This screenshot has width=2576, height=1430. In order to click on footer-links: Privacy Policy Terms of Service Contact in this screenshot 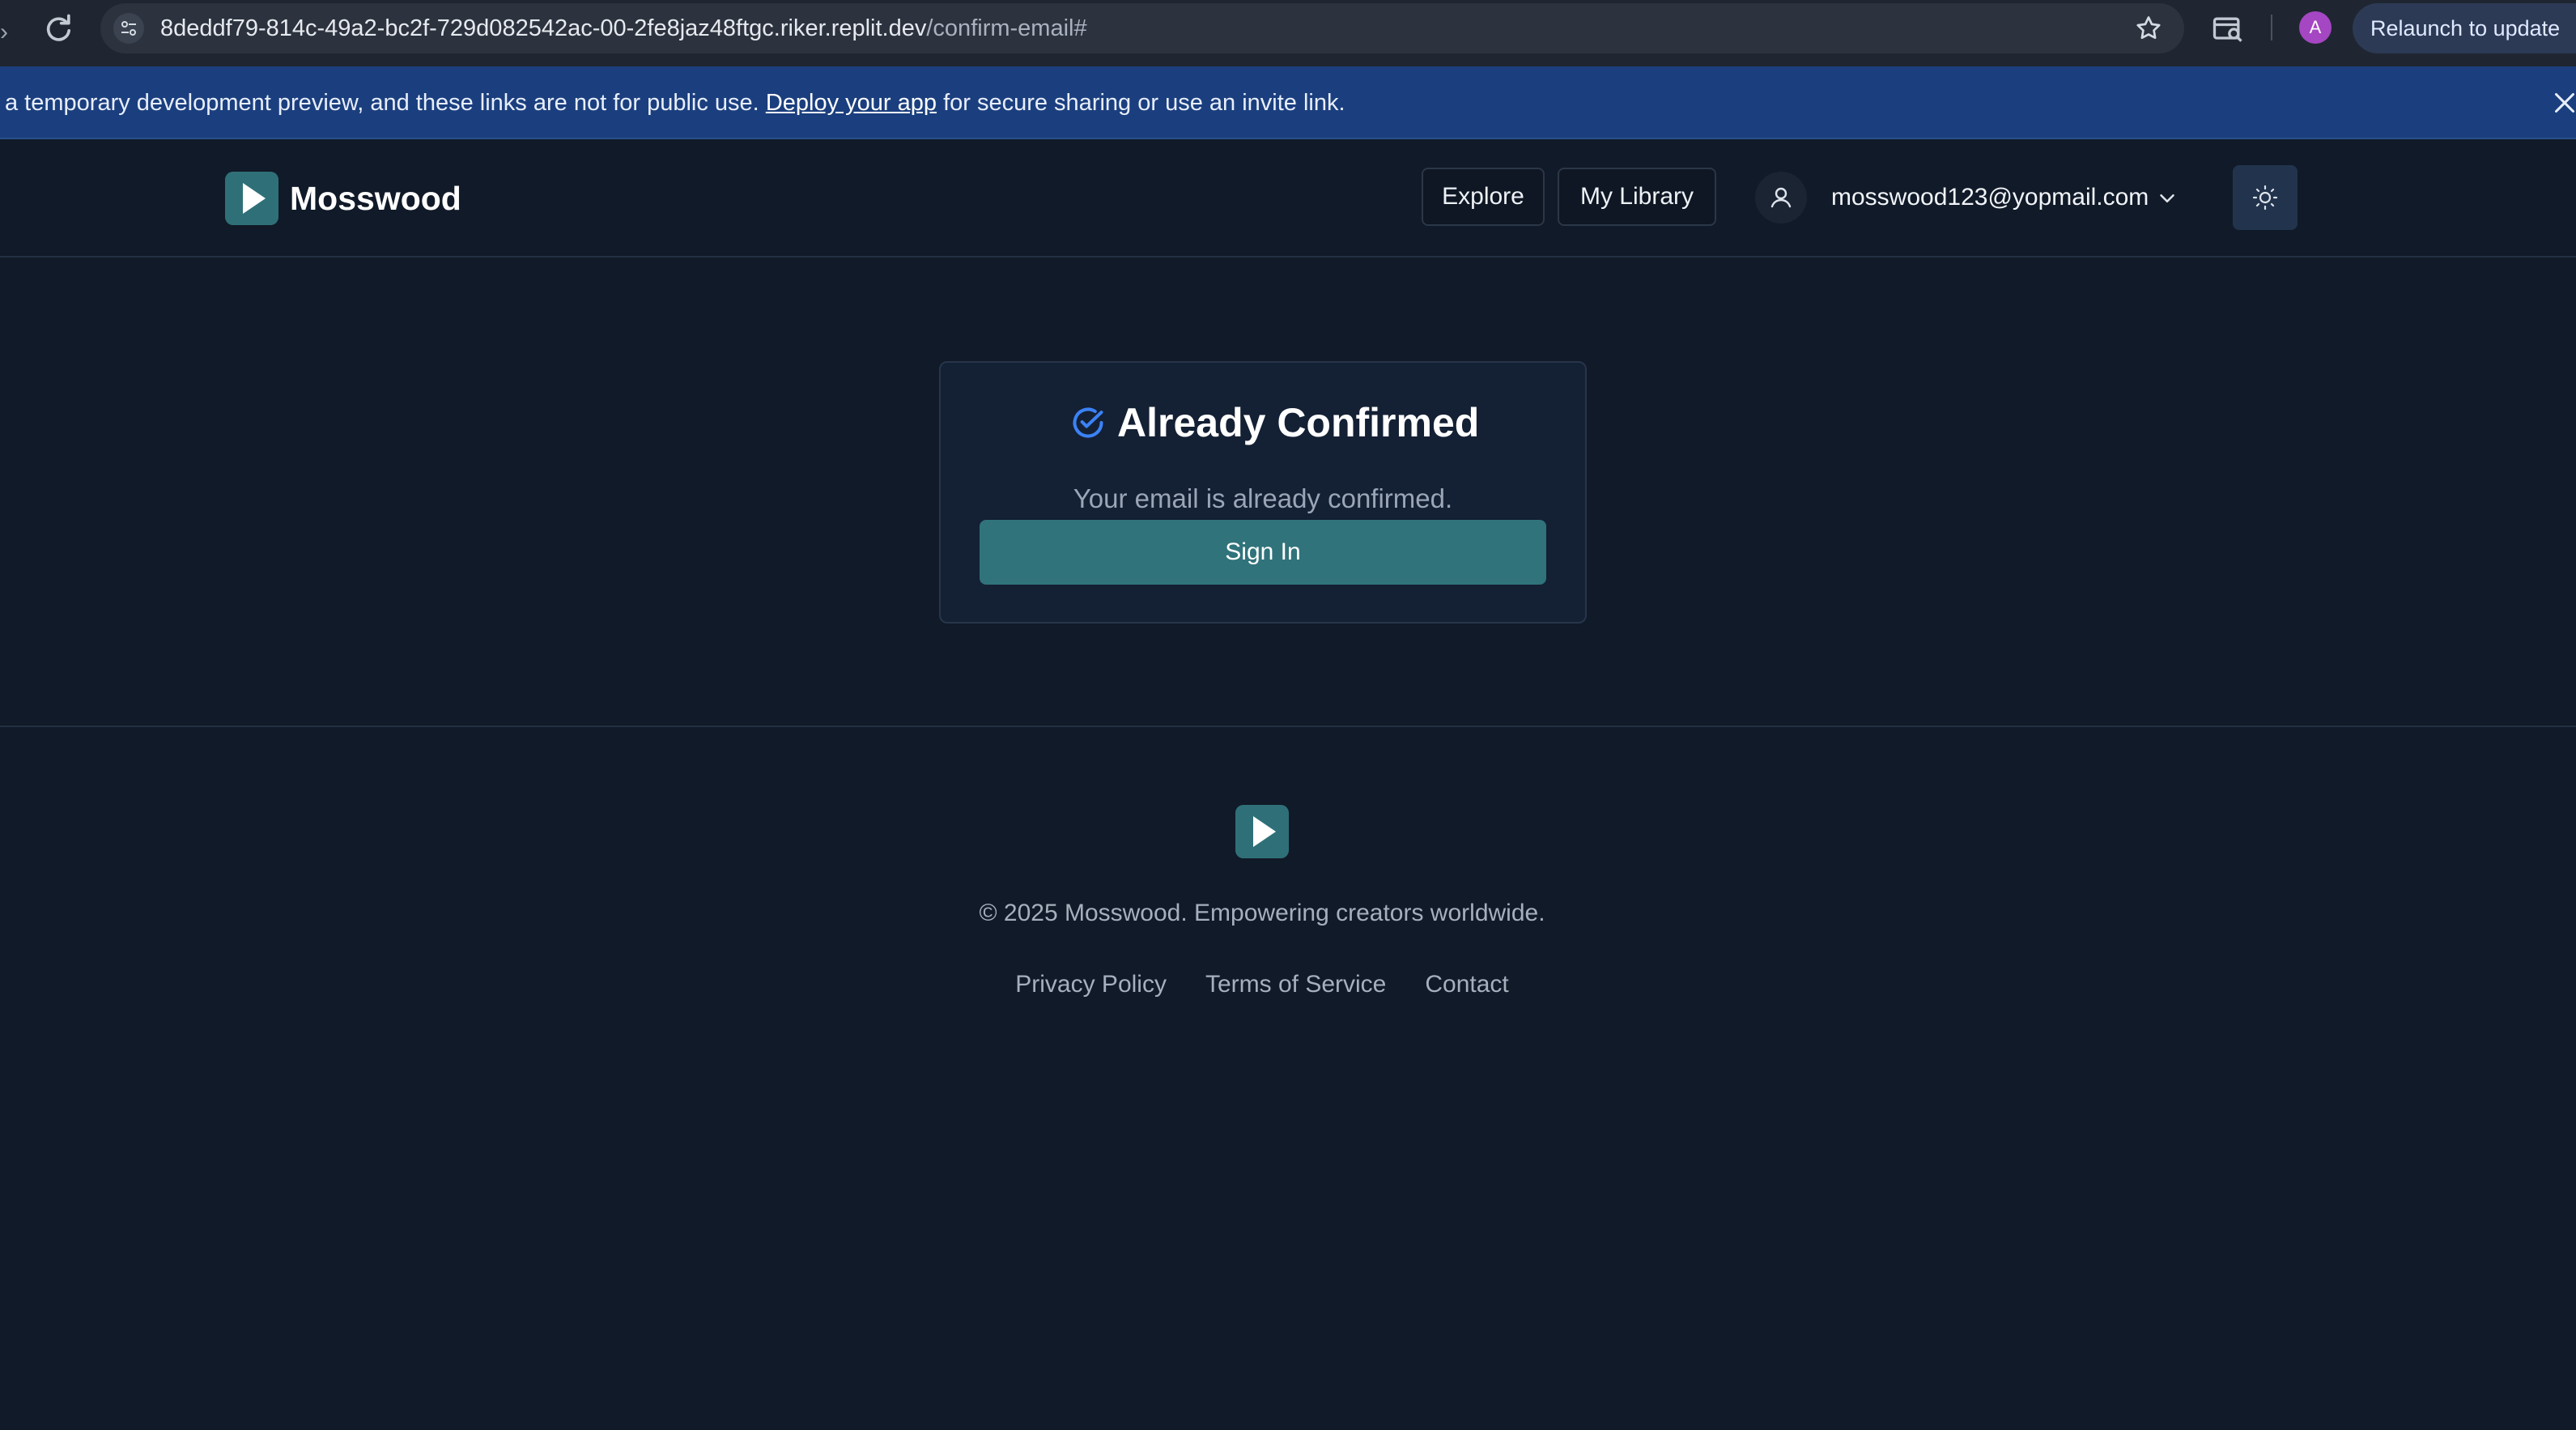, I will do `click(1262, 985)`.